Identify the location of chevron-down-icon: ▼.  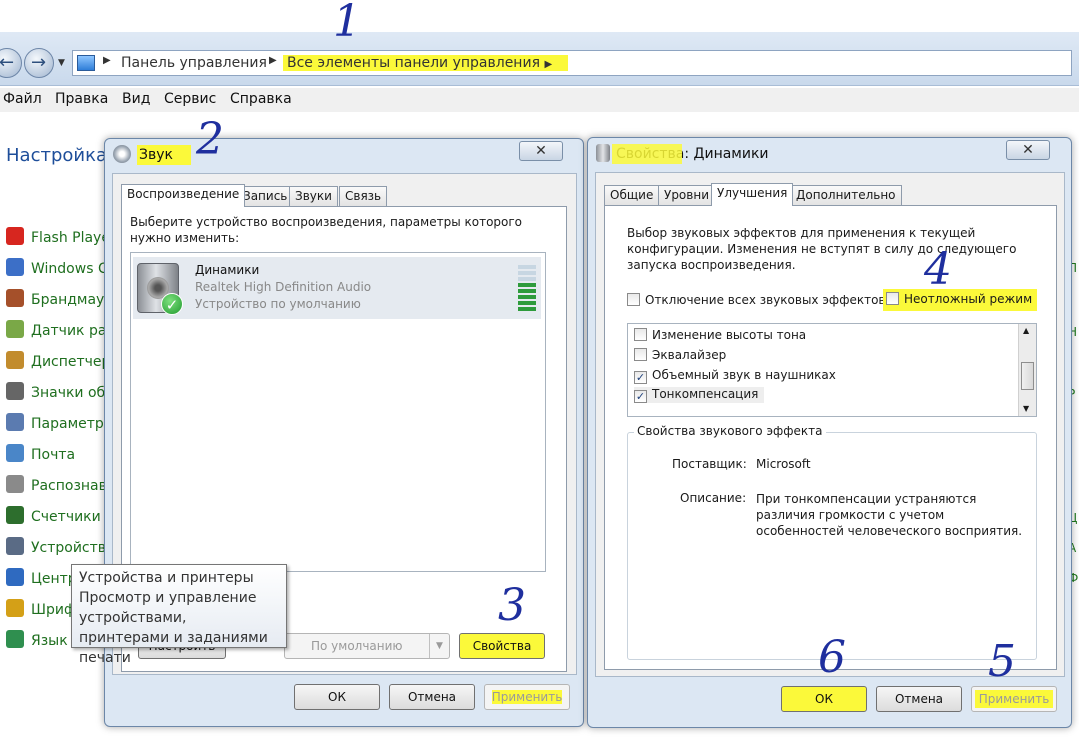
(439, 646).